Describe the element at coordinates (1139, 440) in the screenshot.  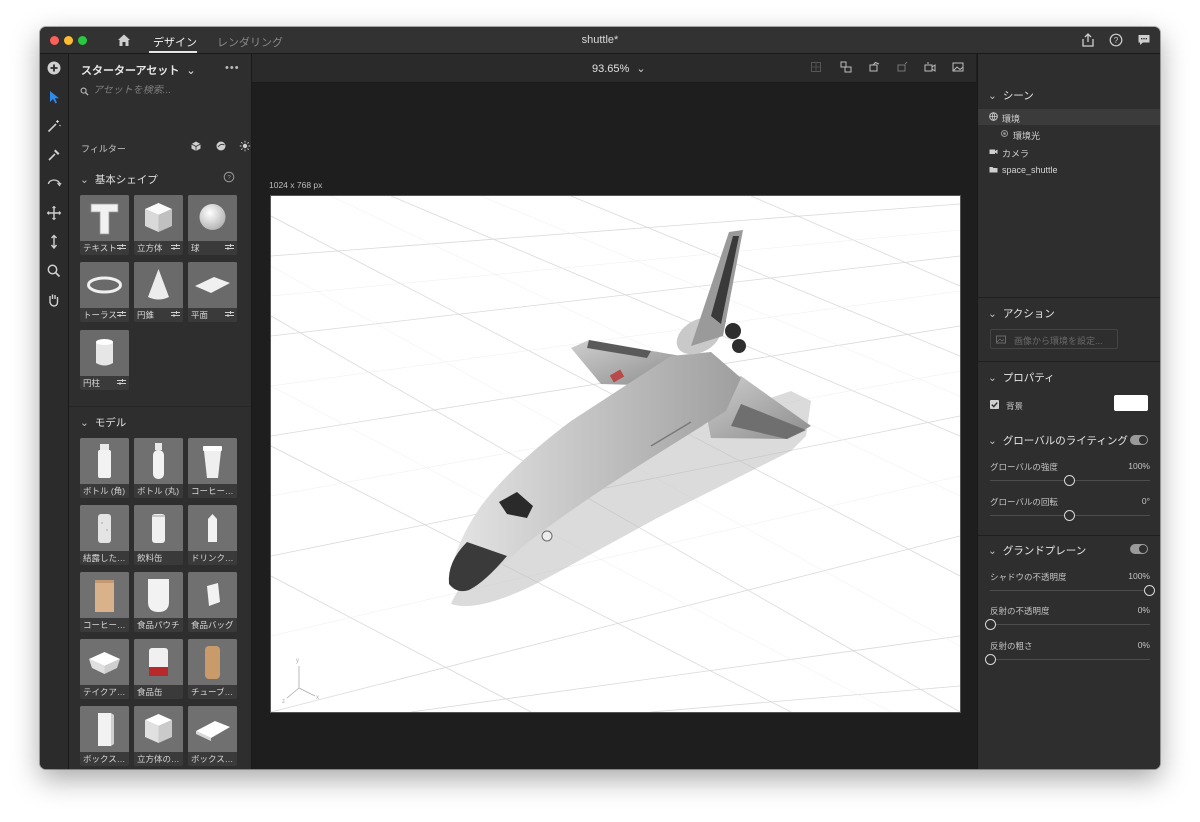
I see `global-lighting-toggle` at that location.